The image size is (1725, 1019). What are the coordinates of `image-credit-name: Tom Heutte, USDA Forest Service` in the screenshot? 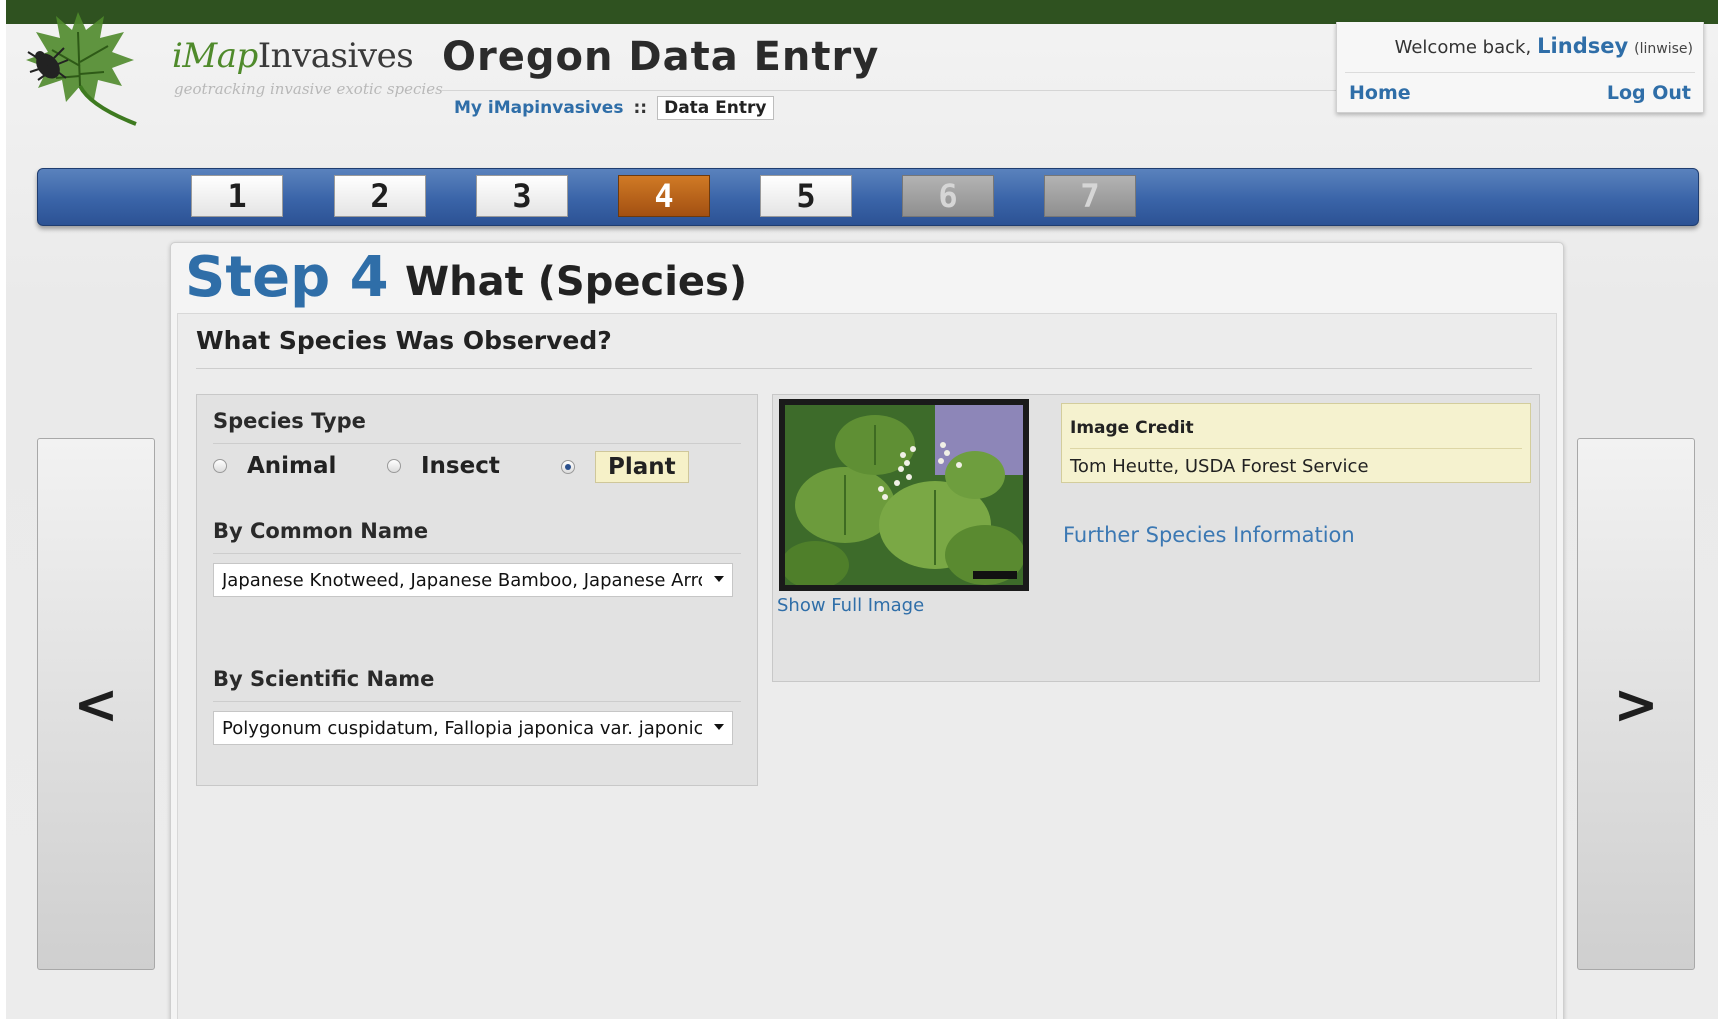 It's located at (1219, 466).